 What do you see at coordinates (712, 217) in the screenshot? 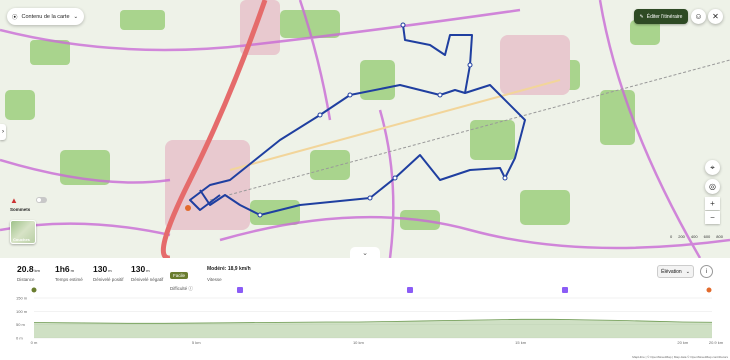
I see `zoom-out-button: −` at bounding box center [712, 217].